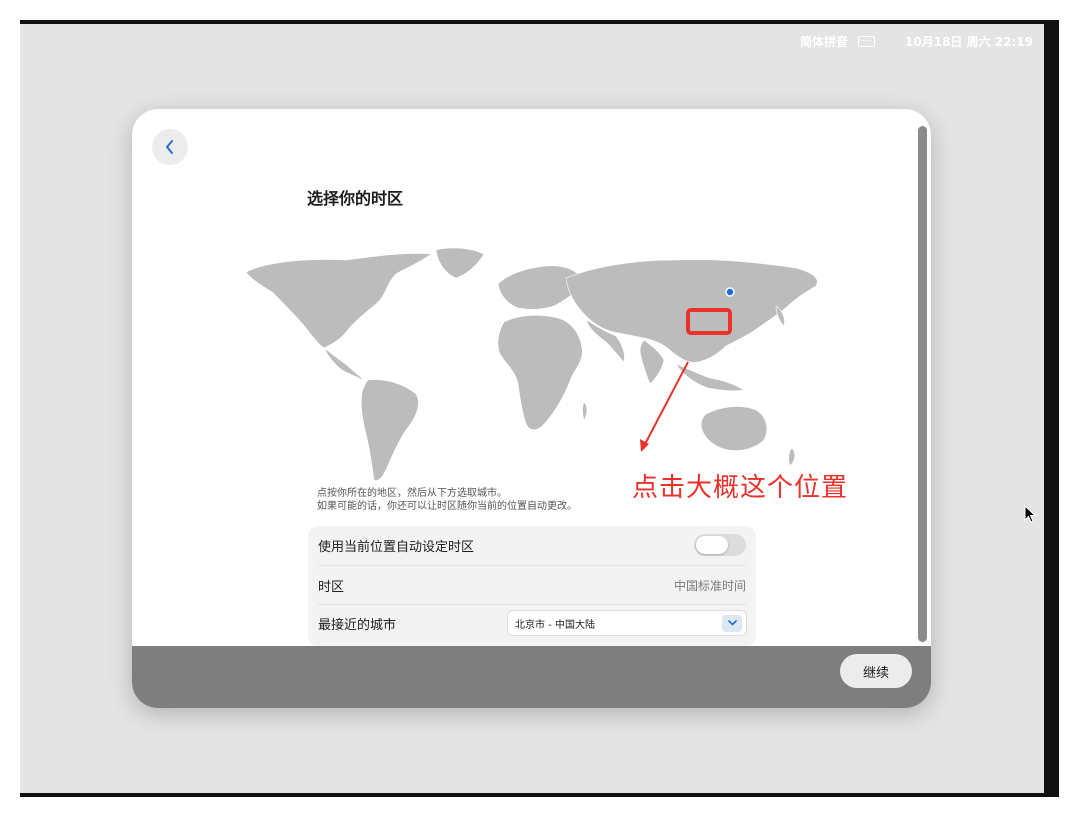 Image resolution: width=1078 pixels, height=817 pixels. Describe the element at coordinates (531, 677) in the screenshot. I see `footer-bar: 继续` at that location.